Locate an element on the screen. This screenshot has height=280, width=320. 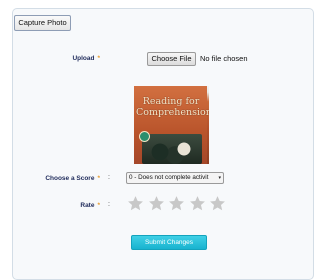
score-selected-value: 0 - Does not complete activit is located at coordinates (169, 177).